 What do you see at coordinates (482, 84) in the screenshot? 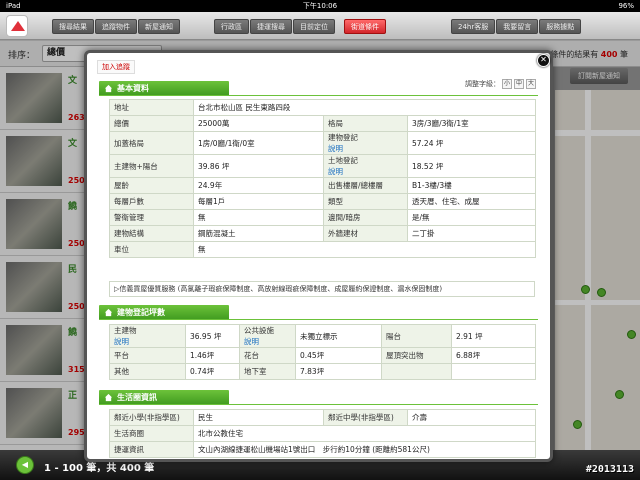
I see `font-size-label: 調整字級：` at bounding box center [482, 84].